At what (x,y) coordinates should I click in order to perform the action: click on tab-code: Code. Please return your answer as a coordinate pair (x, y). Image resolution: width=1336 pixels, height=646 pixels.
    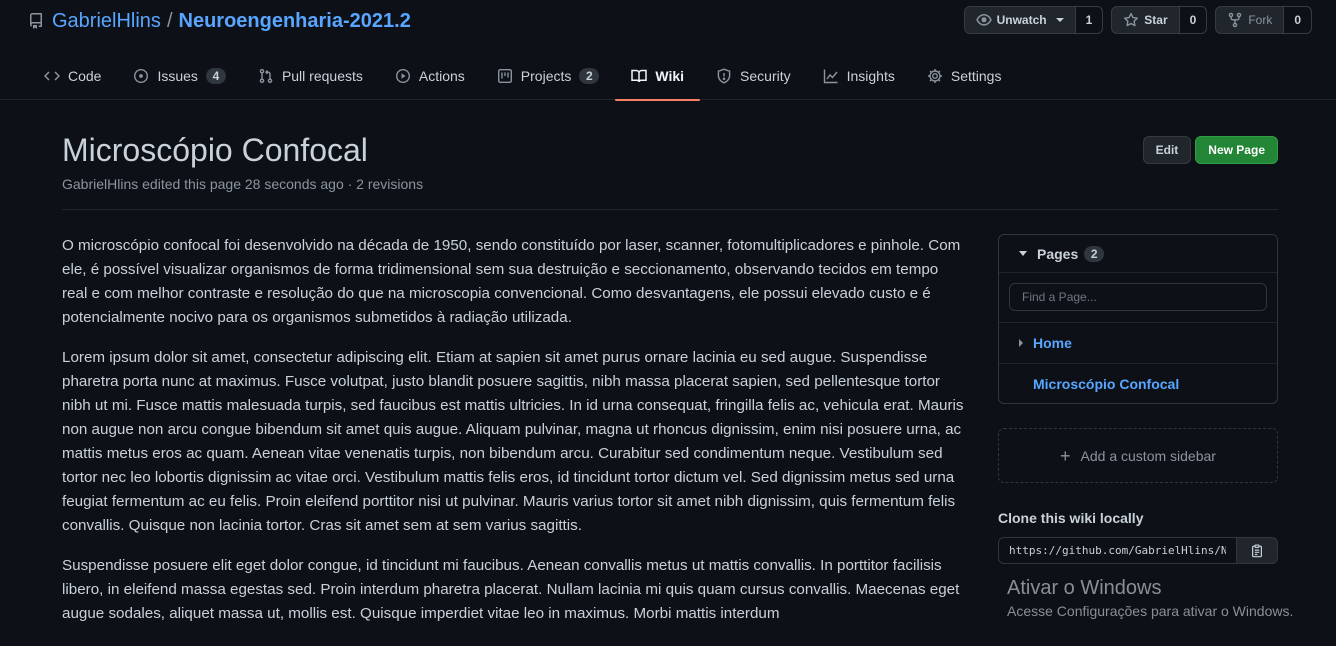
    Looking at the image, I should click on (72, 76).